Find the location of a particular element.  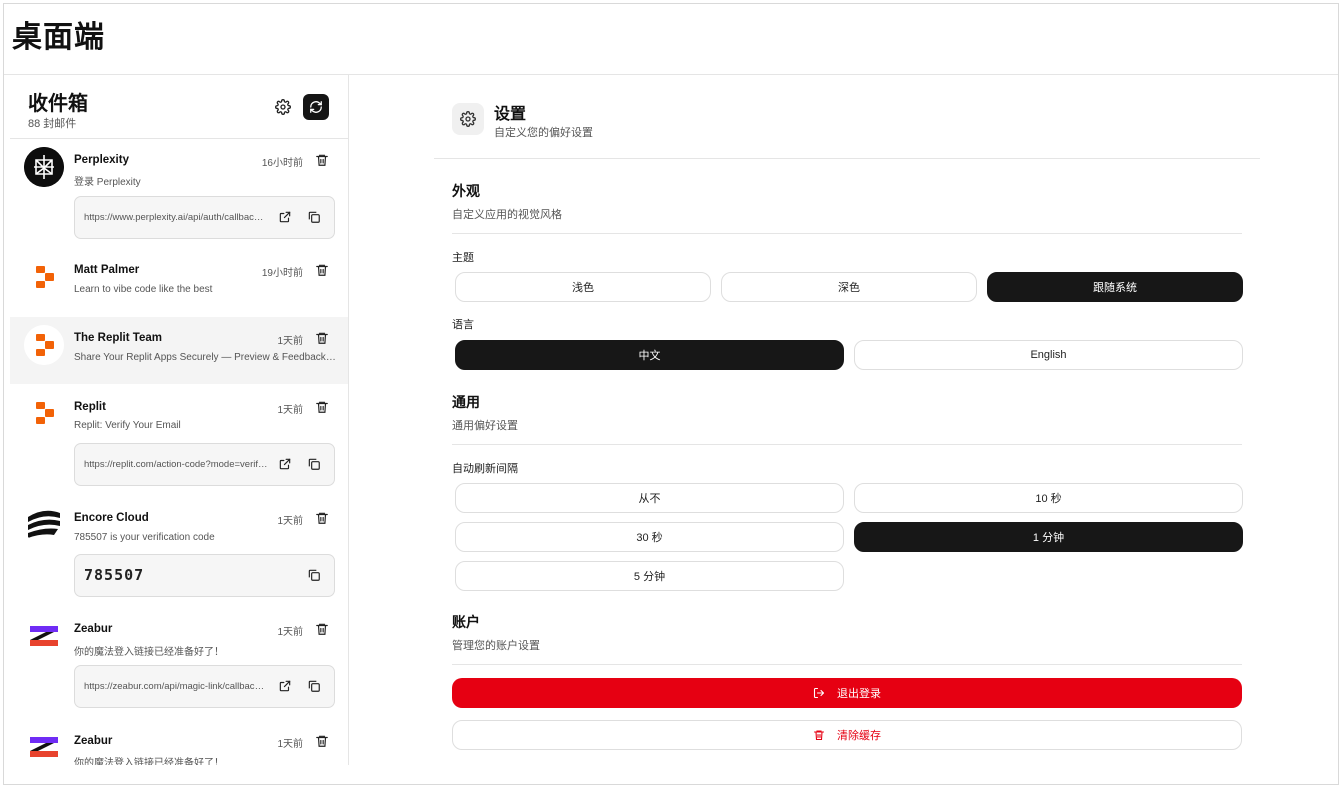

appearance-divider is located at coordinates (847, 233).